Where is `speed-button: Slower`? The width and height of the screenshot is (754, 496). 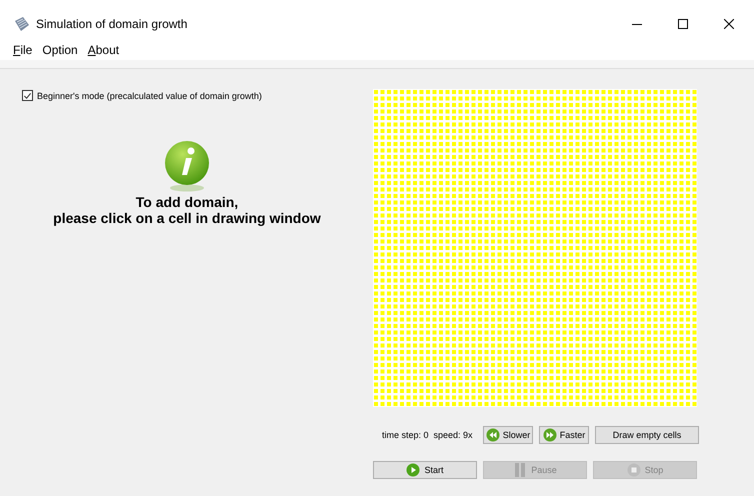 speed-button: Slower is located at coordinates (508, 435).